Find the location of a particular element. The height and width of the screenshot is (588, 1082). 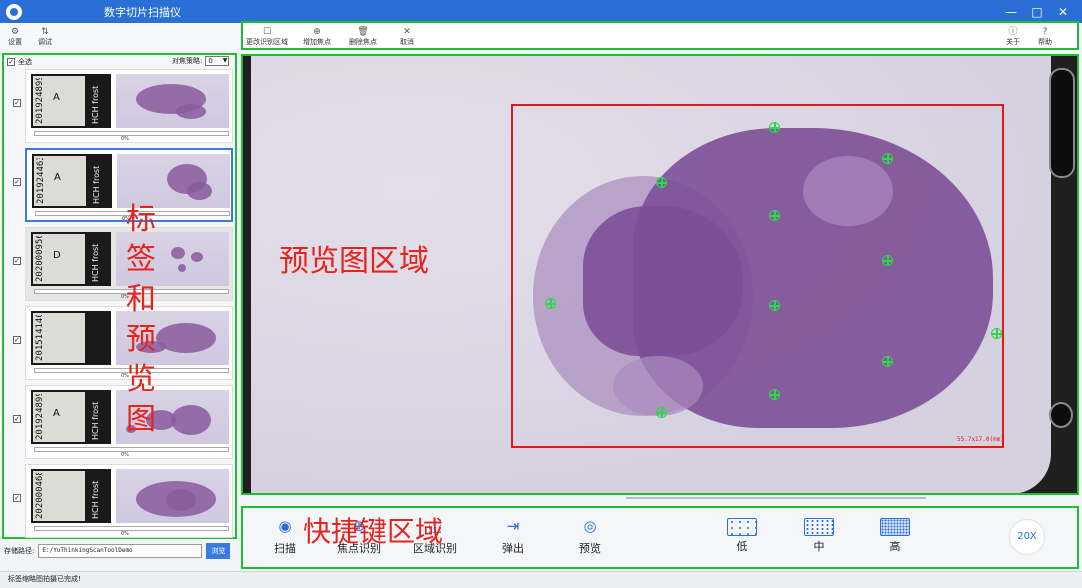

preview-toolbar: ☐ 更改识别区域 ⊕ 增加焦点 🗑 删除焦点 ✕ 取消 ⓘ 关于 ? 帮助 is located at coordinates (660, 35).